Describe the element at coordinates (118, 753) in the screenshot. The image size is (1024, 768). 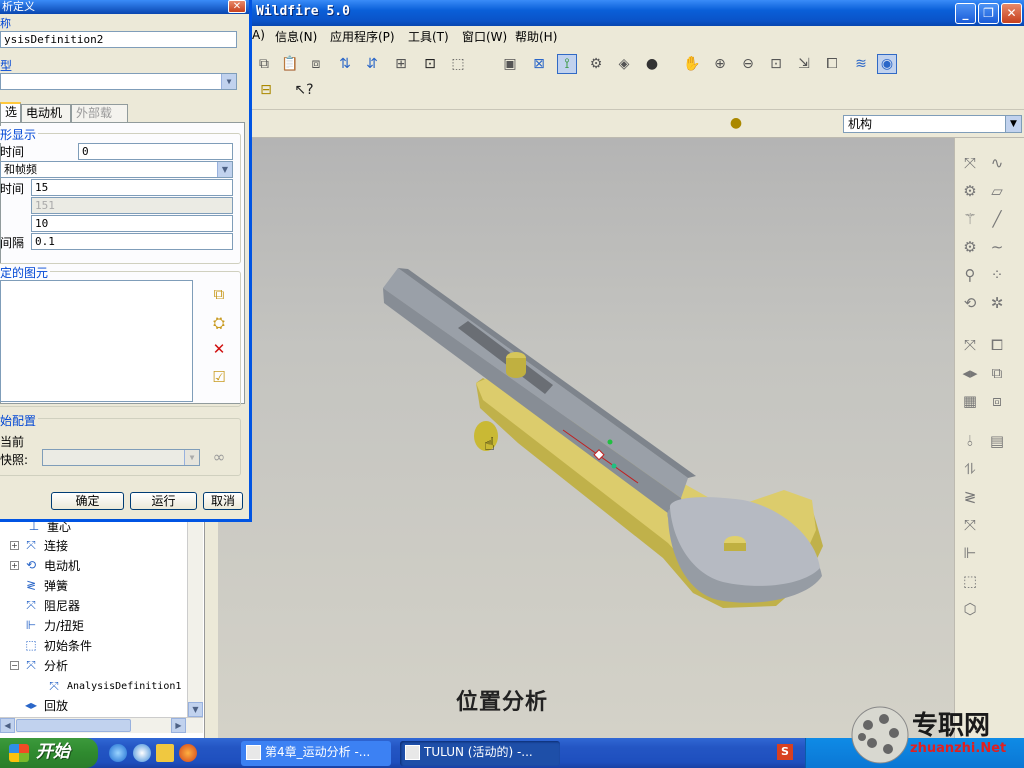
I see `ie-icon` at that location.